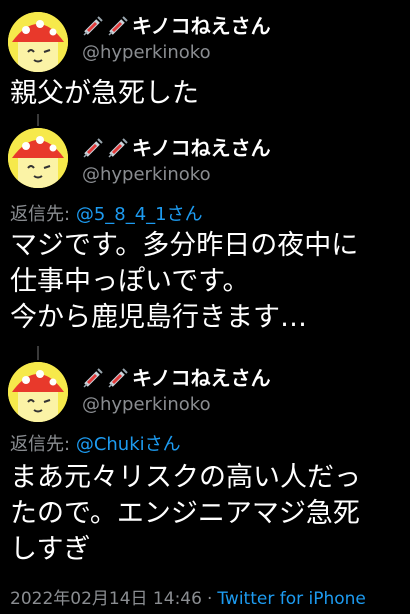 The height and width of the screenshot is (614, 410). I want to click on tweet-text-line: しすぎ, so click(50, 549).